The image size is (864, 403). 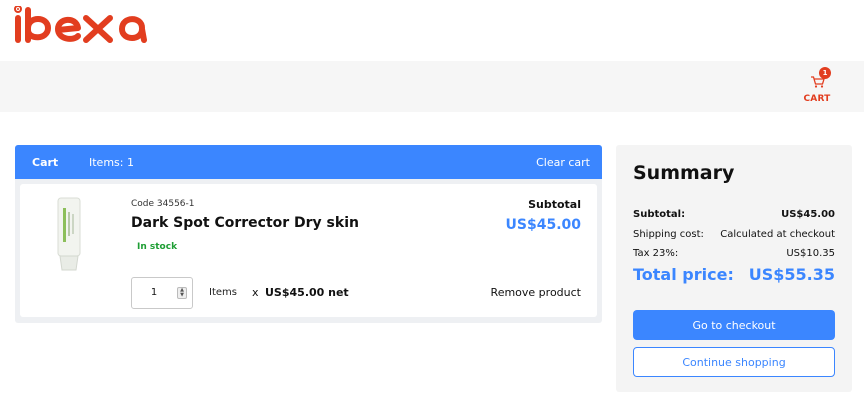 What do you see at coordinates (536, 292) in the screenshot?
I see `remove-product-link: Remove product` at bounding box center [536, 292].